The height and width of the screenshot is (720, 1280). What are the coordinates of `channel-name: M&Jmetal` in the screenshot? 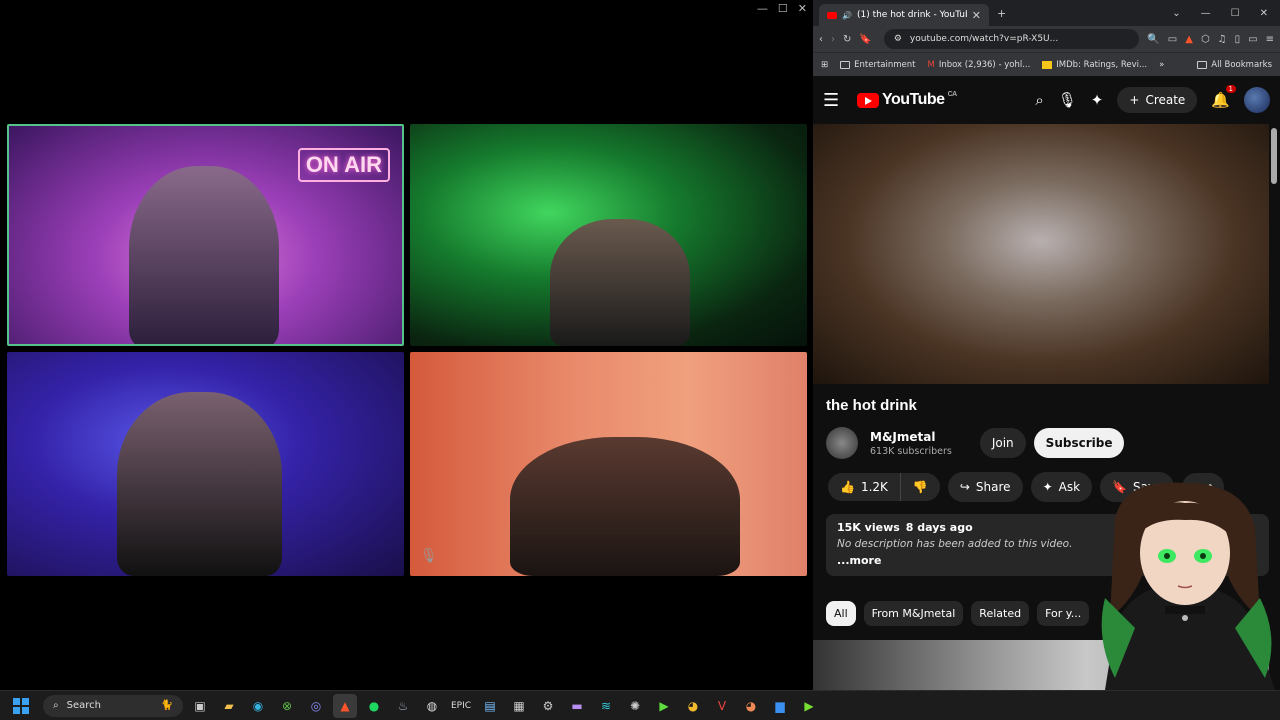 It's located at (911, 437).